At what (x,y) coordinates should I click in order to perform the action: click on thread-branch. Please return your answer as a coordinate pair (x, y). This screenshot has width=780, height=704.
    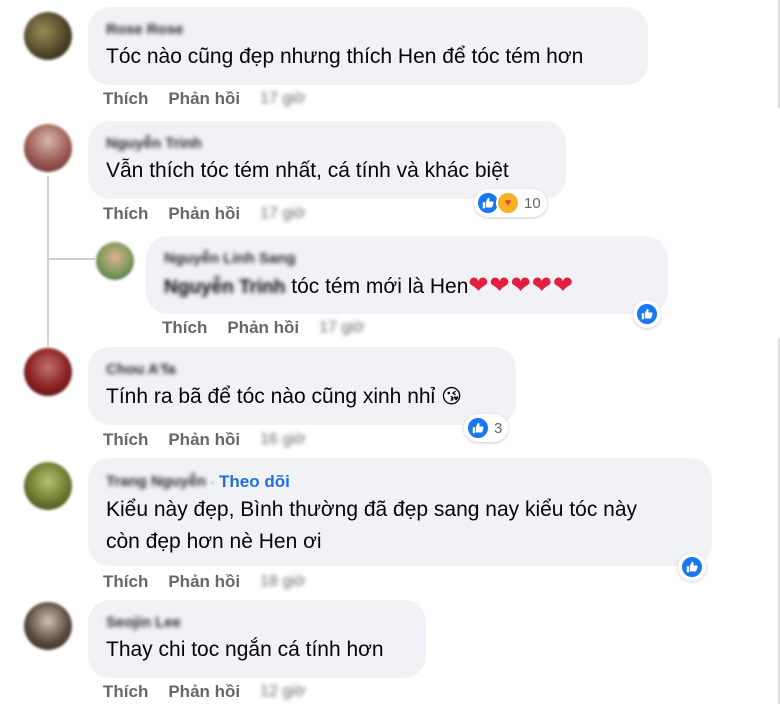
    Looking at the image, I should click on (72, 259).